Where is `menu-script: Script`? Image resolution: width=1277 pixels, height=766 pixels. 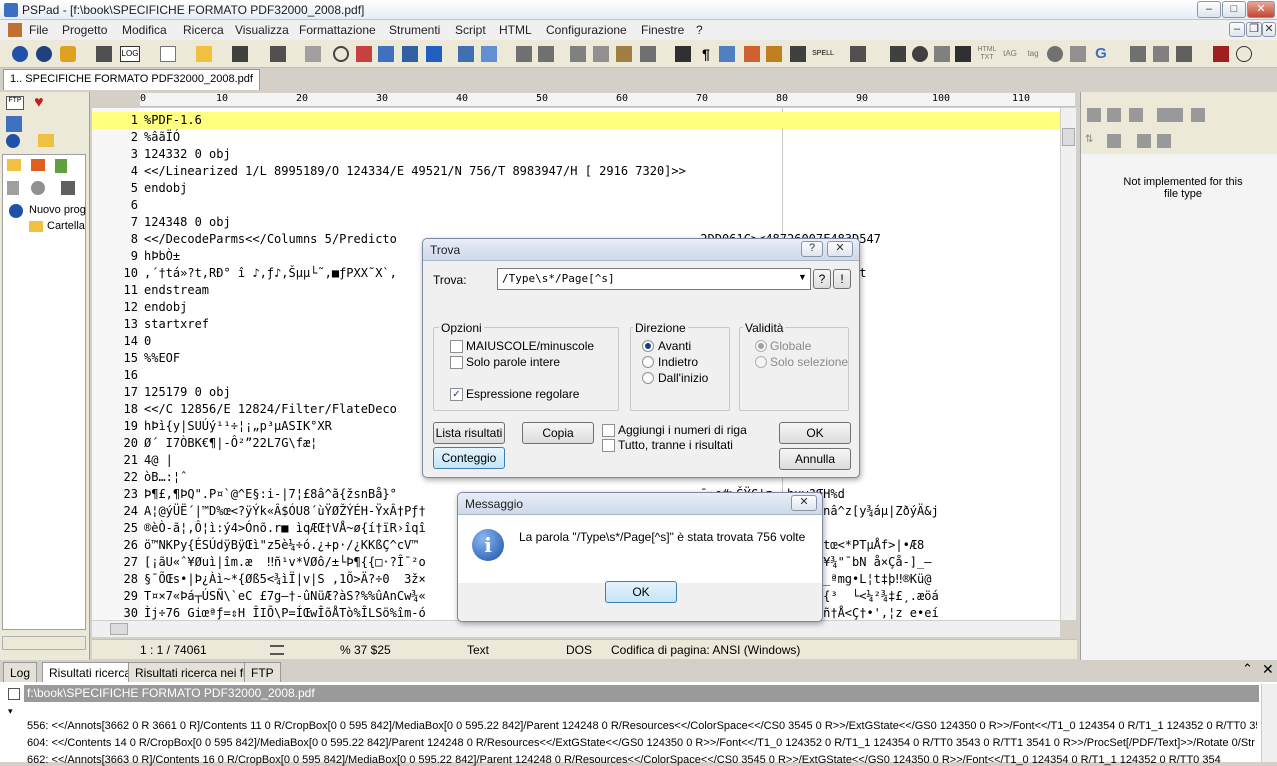 menu-script: Script is located at coordinates (470, 30).